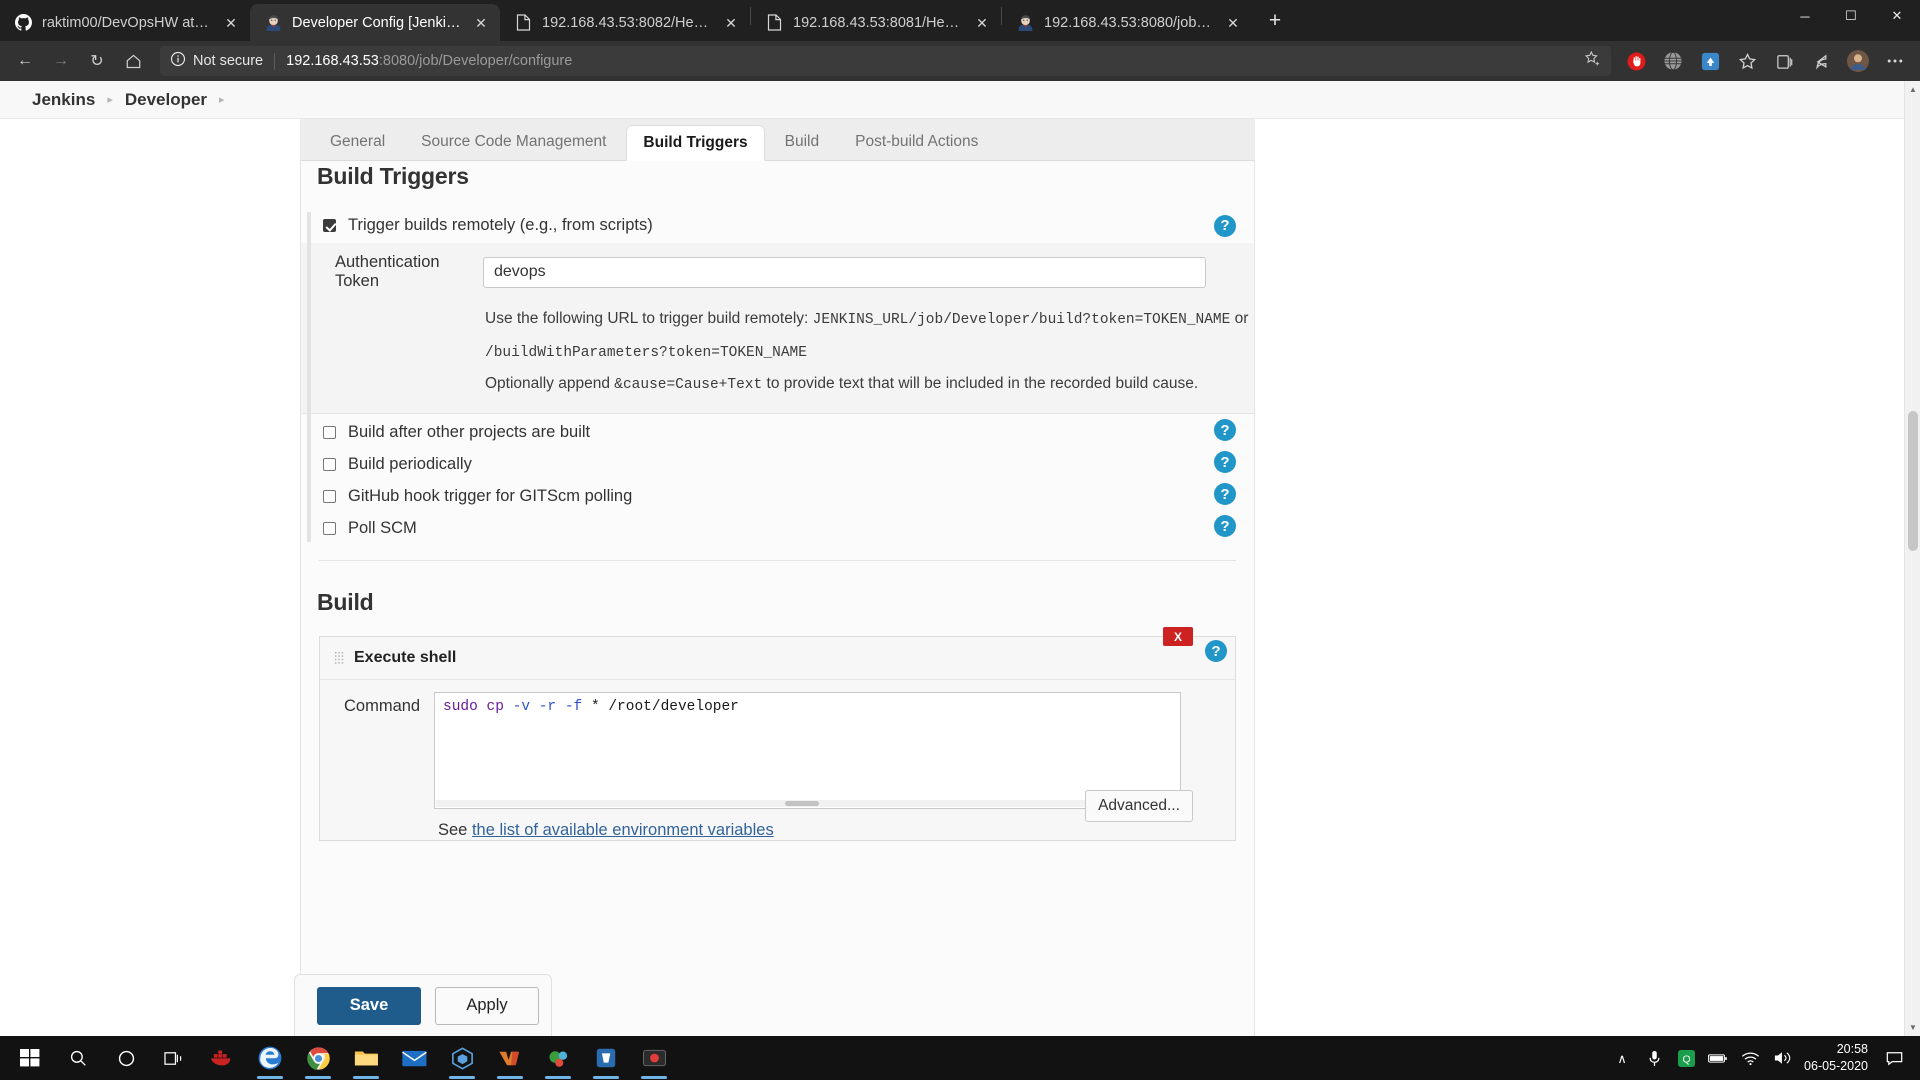  What do you see at coordinates (625, 22) in the screenshot?
I see `browser-tab-2: 192.168.43.53:8082/Hello.html ✕` at bounding box center [625, 22].